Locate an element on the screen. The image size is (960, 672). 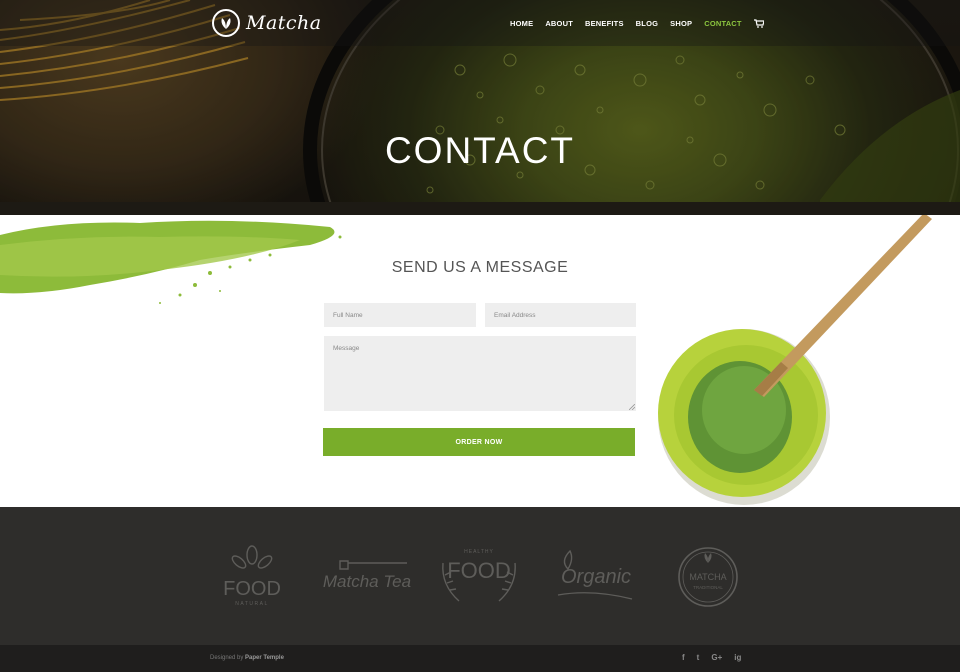
matcha-bowl-image is located at coordinates (795, 360).